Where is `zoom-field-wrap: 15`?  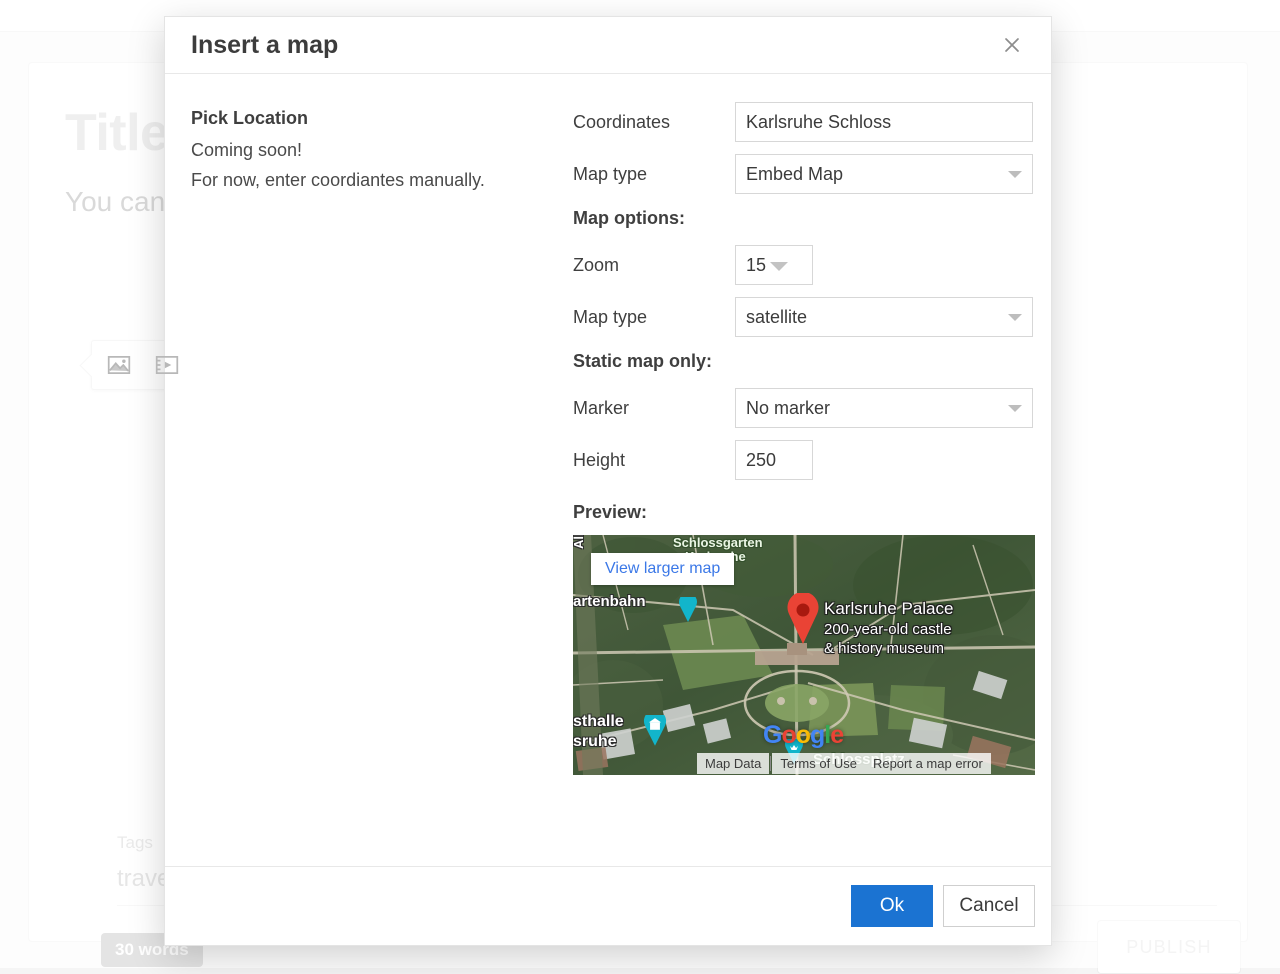
zoom-field-wrap: 15 is located at coordinates (774, 265).